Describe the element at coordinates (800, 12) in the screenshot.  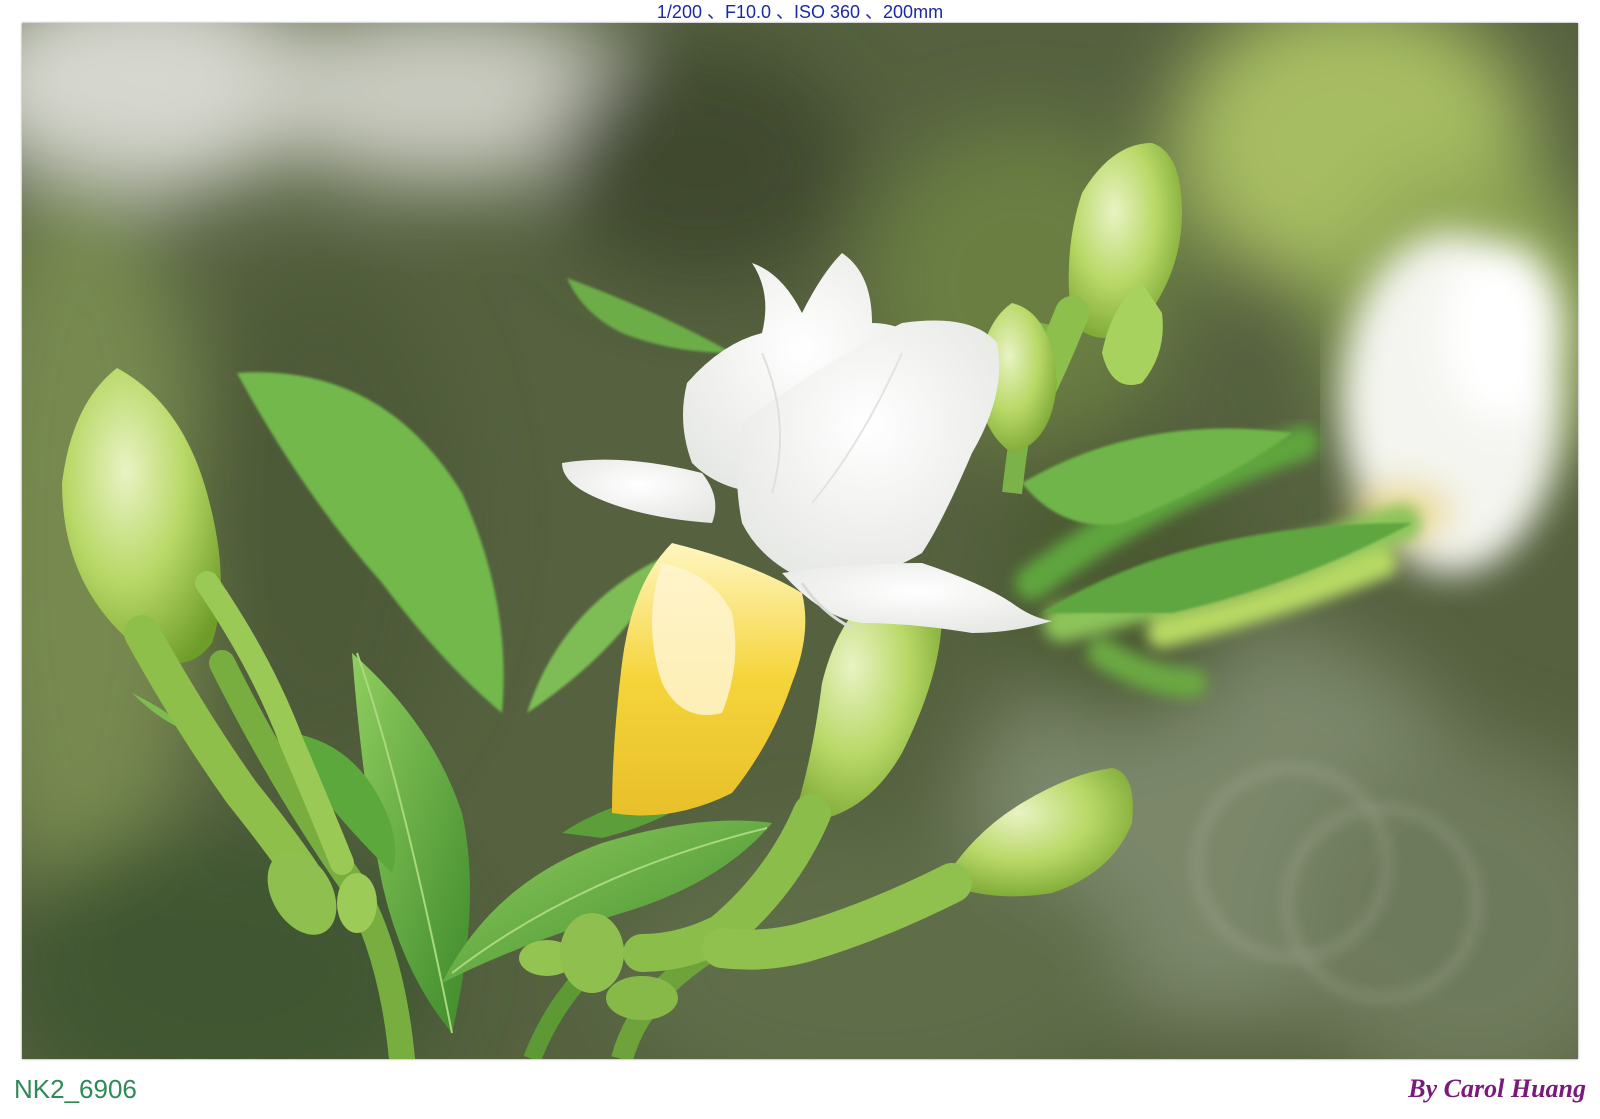
I see `exif-caption: 1/200 、F10.0 、ISO 360 、200mm` at that location.